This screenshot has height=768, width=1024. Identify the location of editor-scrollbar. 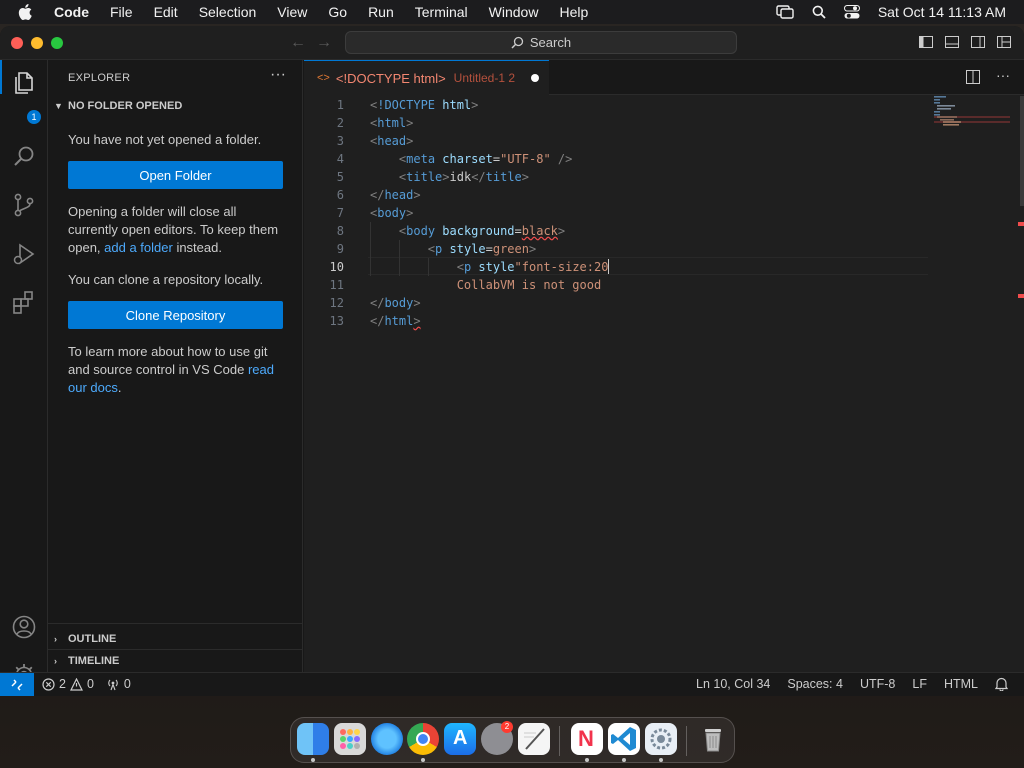
(1017, 384).